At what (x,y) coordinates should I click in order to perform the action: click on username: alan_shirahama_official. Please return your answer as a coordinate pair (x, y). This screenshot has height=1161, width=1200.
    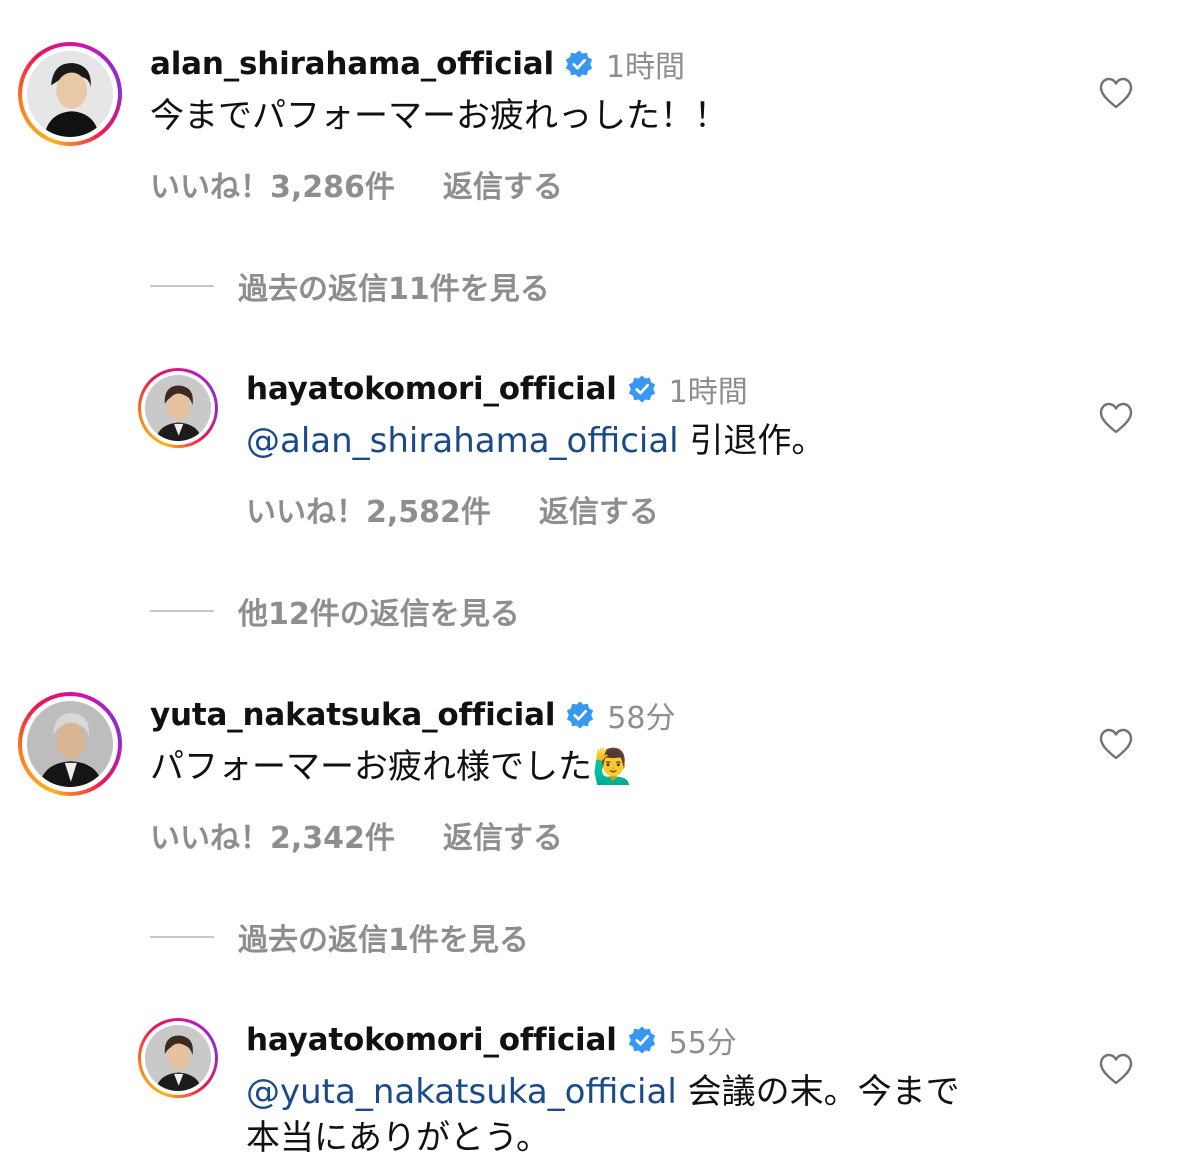
    Looking at the image, I should click on (352, 64).